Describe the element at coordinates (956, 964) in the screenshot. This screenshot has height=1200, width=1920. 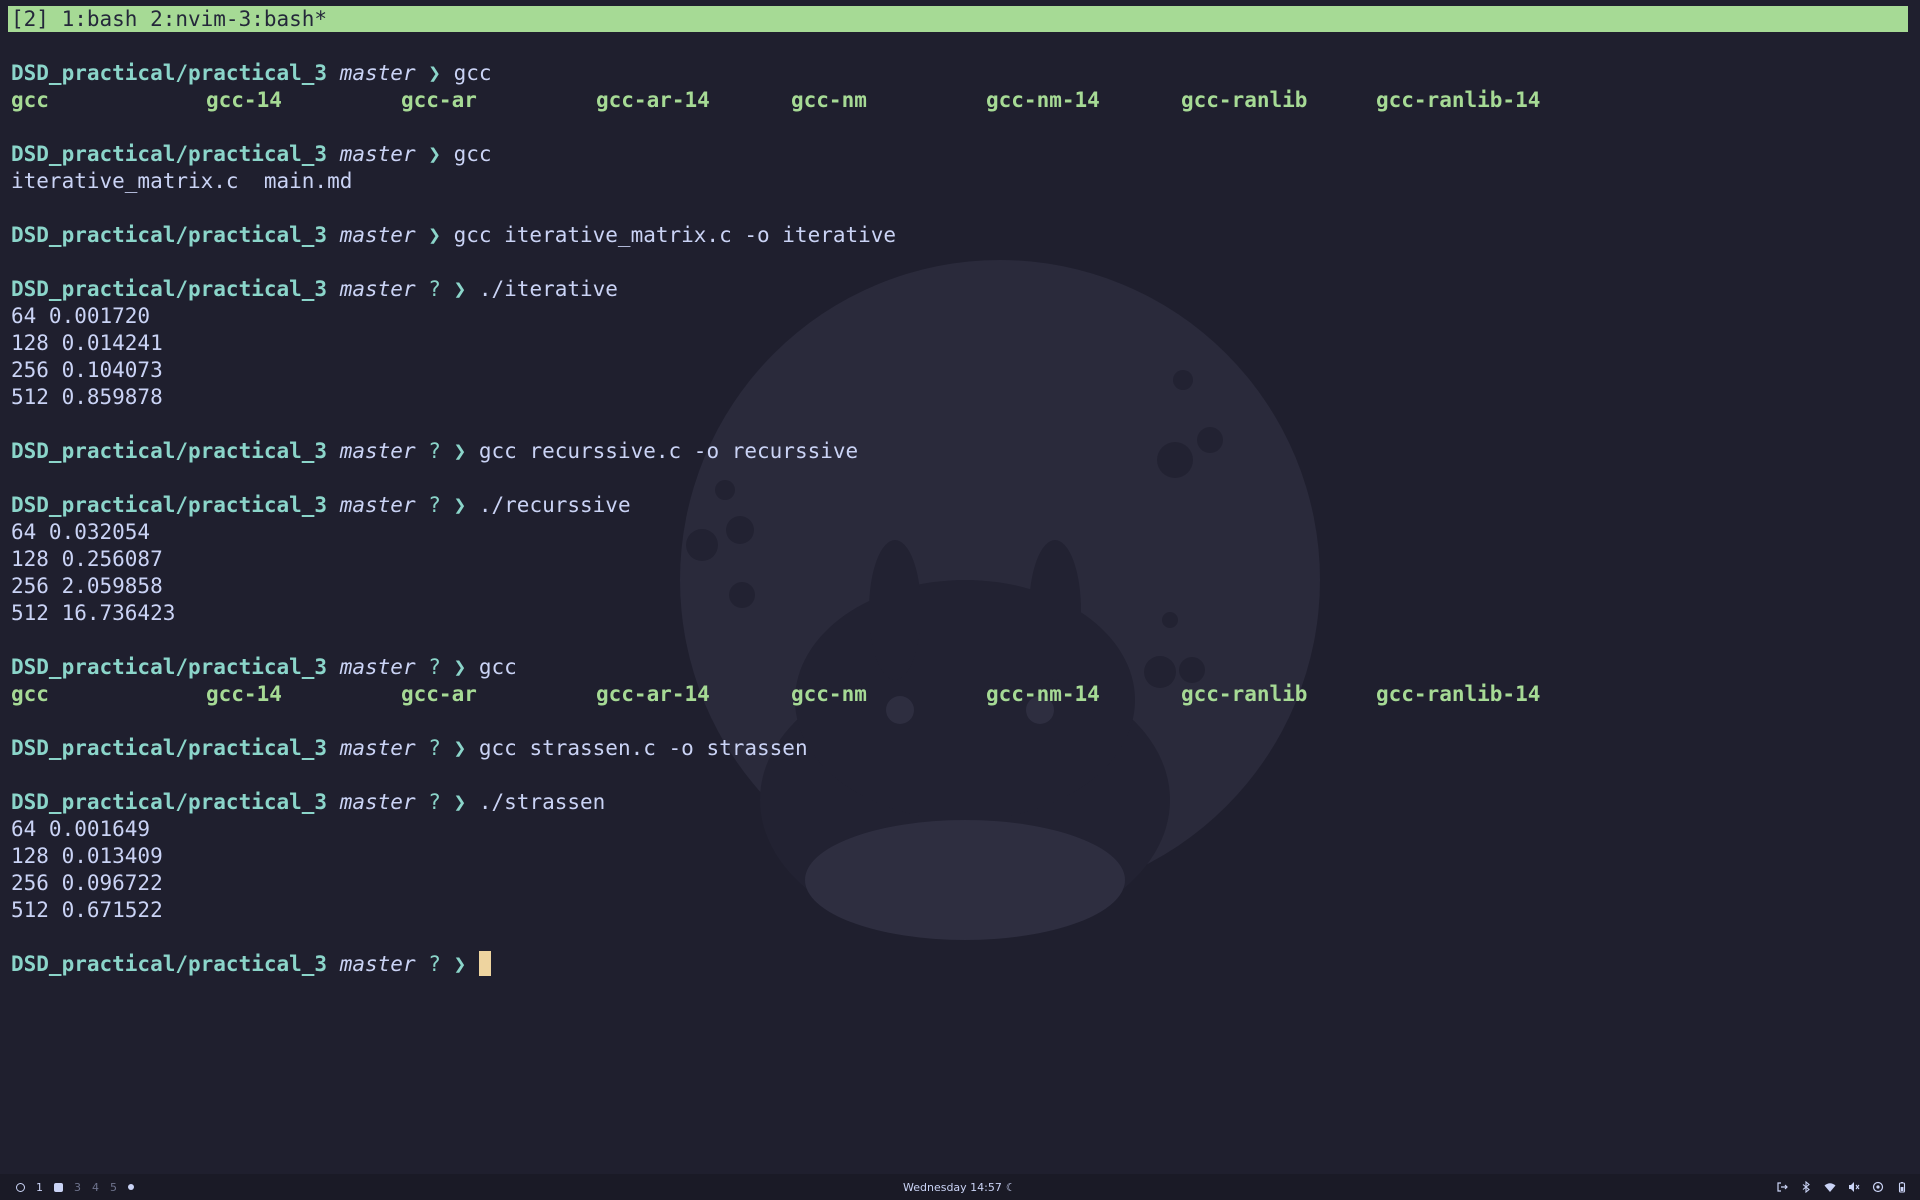
I see `active-prompt-line: DSD_practical/practical_3 master ? ❯` at that location.